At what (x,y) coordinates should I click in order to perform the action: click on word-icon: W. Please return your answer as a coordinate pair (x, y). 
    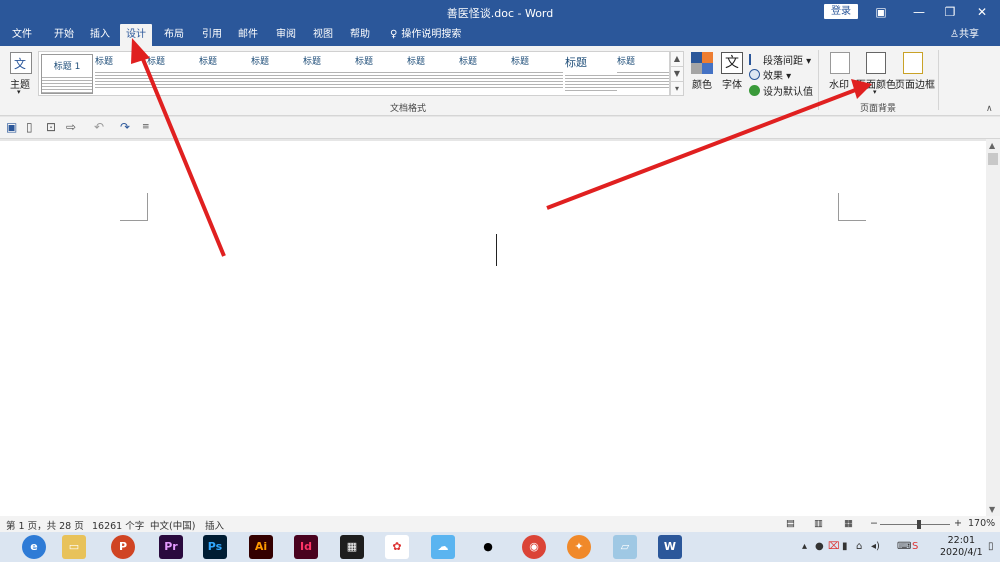
    Looking at the image, I should click on (670, 547).